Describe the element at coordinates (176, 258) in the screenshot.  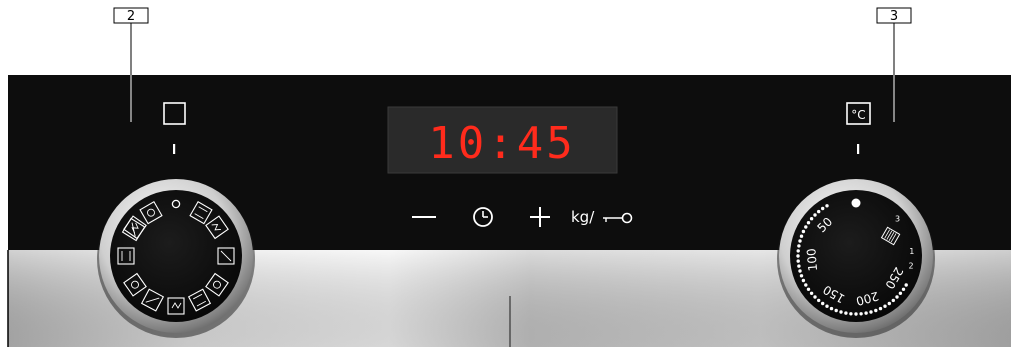
I see `function-selector-knob` at that location.